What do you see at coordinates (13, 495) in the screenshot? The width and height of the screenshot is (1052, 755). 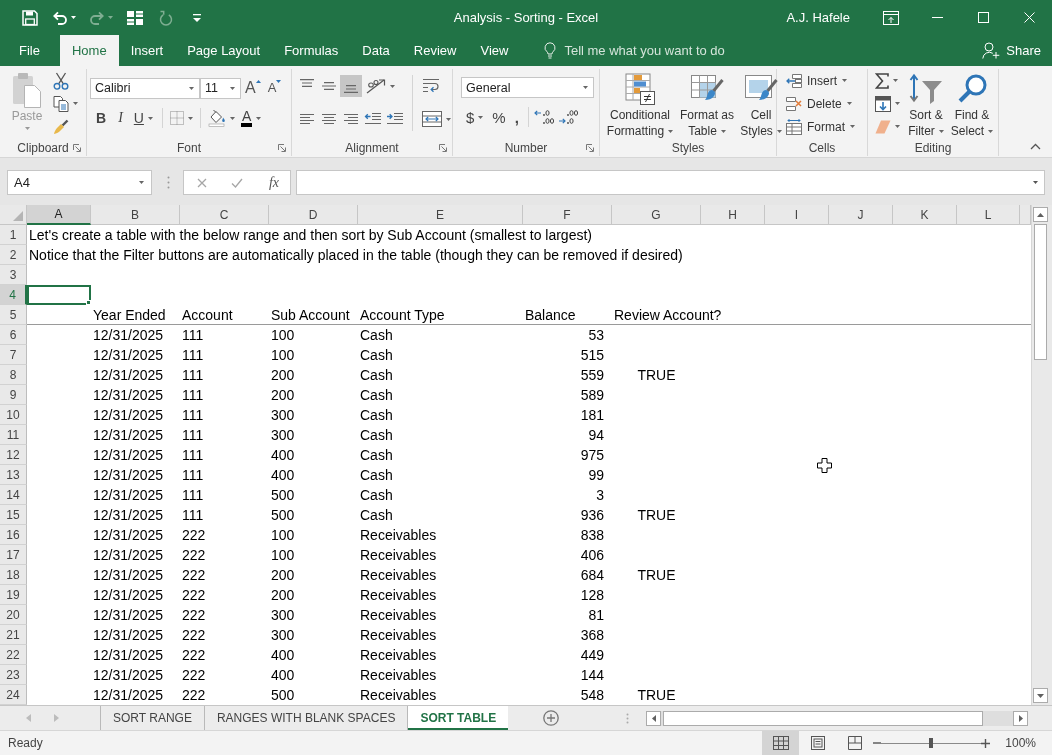 I see `row-header: 14` at bounding box center [13, 495].